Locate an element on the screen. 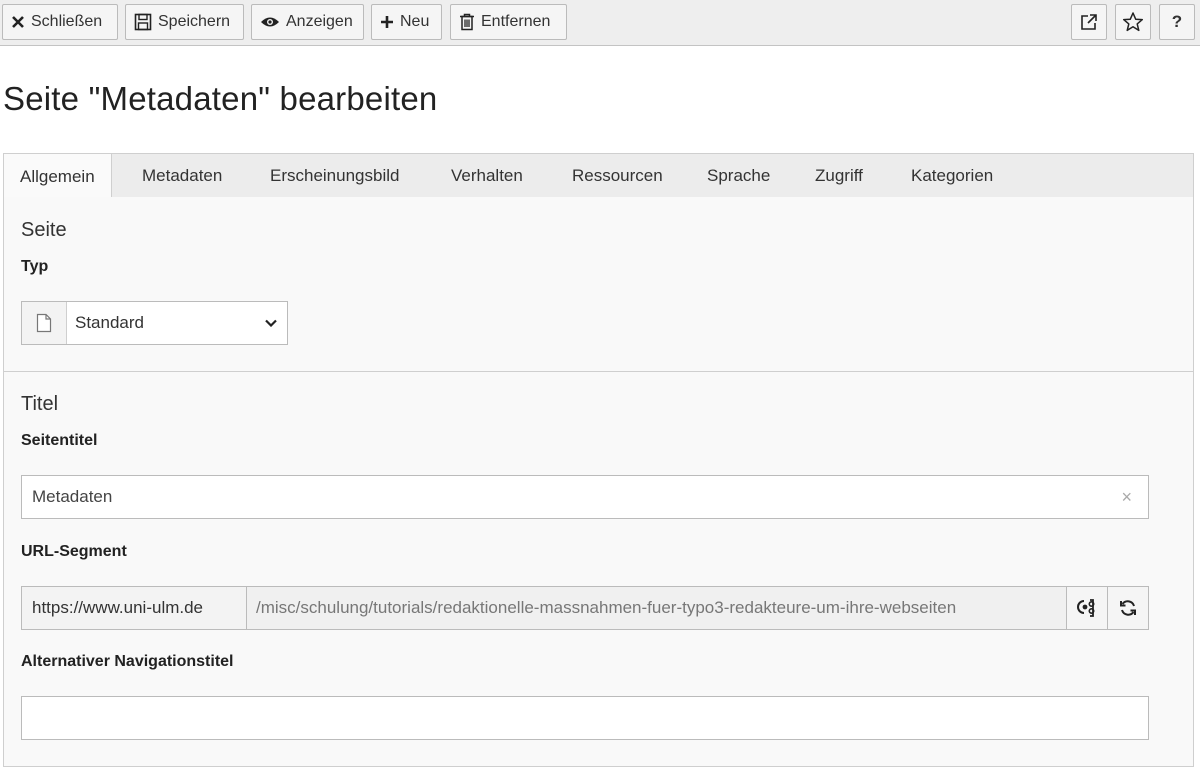 The height and width of the screenshot is (775, 1200). view-button: Anzeigen is located at coordinates (307, 22).